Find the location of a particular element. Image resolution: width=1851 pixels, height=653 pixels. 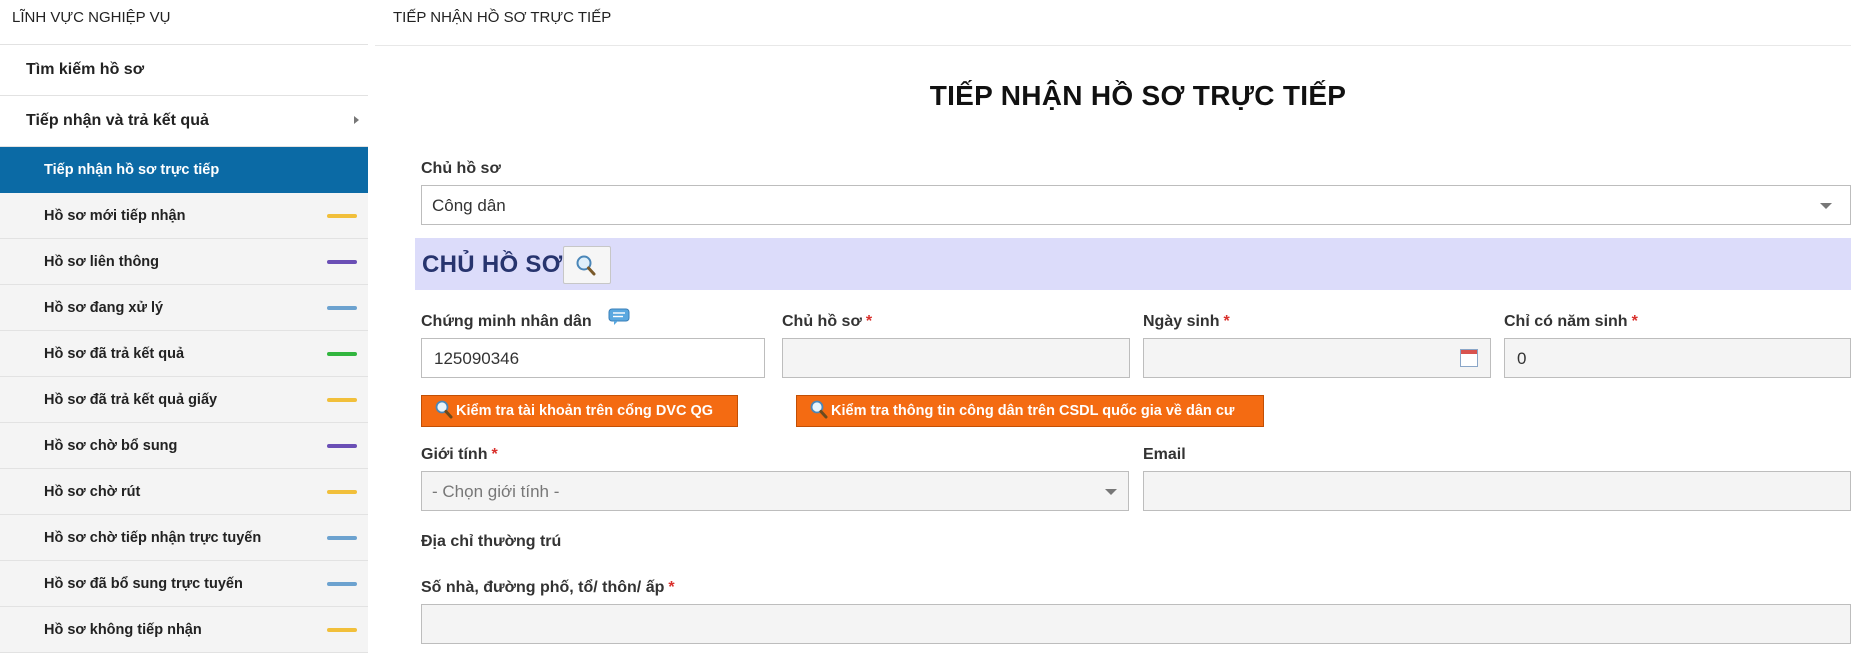

owner-name-label-text: Chủ hồ sơ is located at coordinates (822, 321).